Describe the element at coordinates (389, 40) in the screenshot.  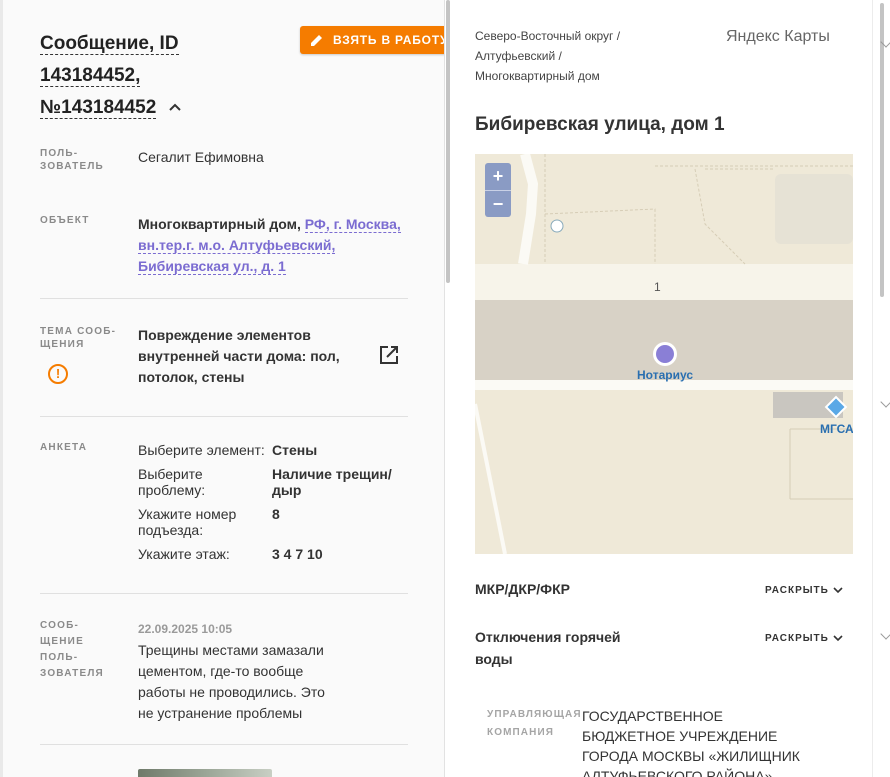
I see `take-to-work-label: ВЗЯТЬ В РАБОТУ` at that location.